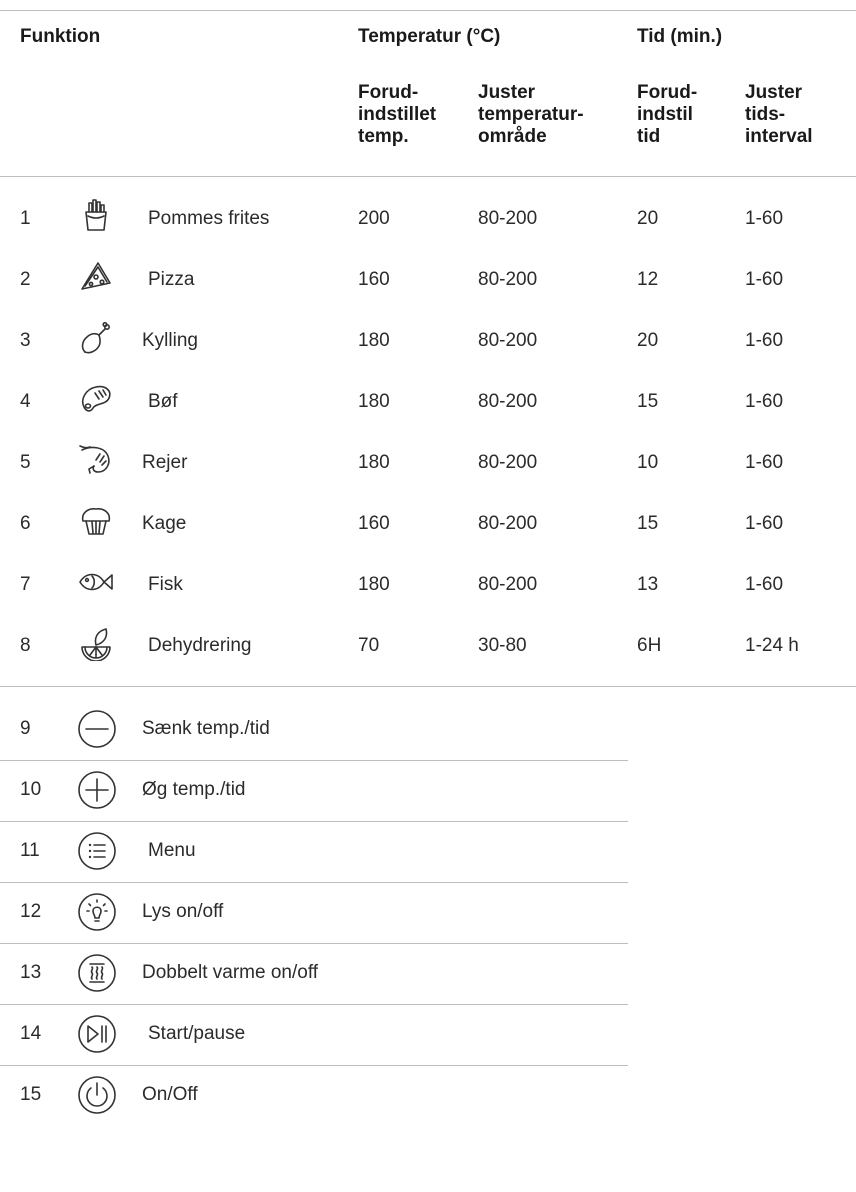  I want to click on program-number: 8, so click(25, 645).